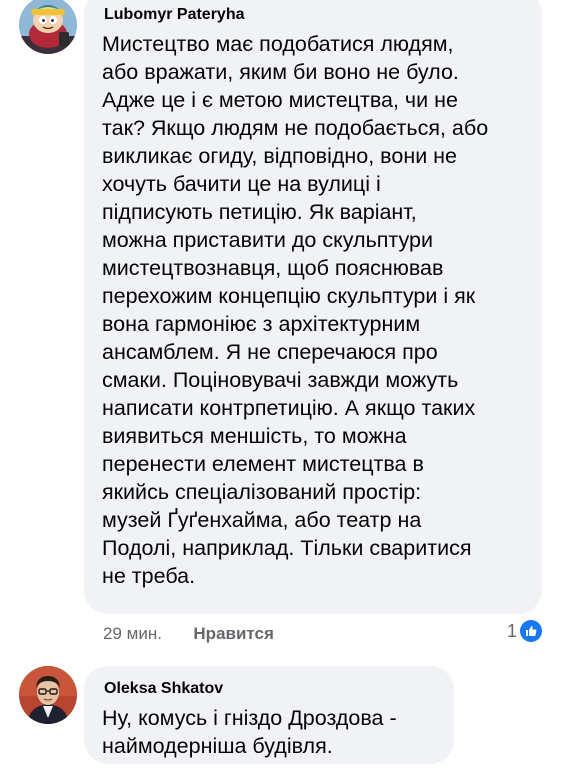 This screenshot has height=768, width=564. Describe the element at coordinates (249, 718) in the screenshot. I see `comment-text-line: Ну, комусь і гніздо Дроздова -` at that location.